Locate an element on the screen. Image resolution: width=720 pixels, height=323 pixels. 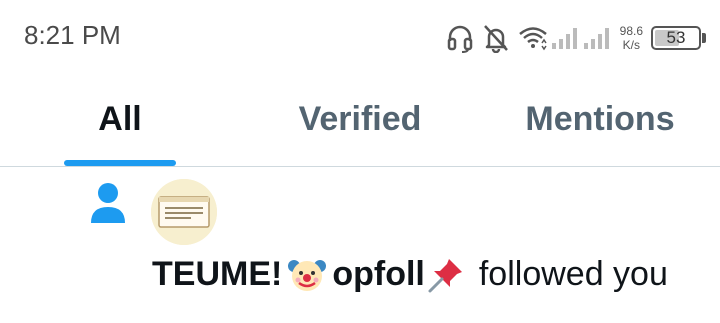
tab-all: All is located at coordinates (120, 119).